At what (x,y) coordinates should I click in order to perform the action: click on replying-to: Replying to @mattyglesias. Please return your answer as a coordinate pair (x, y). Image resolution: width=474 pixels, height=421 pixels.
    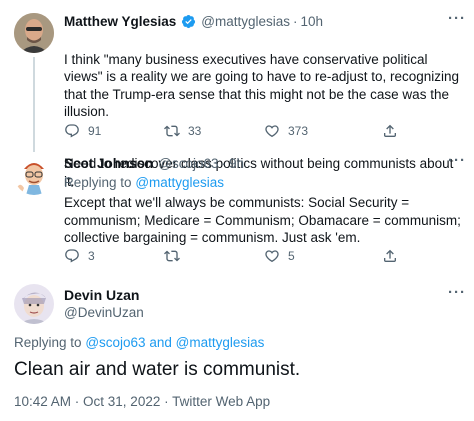
    Looking at the image, I should click on (144, 182).